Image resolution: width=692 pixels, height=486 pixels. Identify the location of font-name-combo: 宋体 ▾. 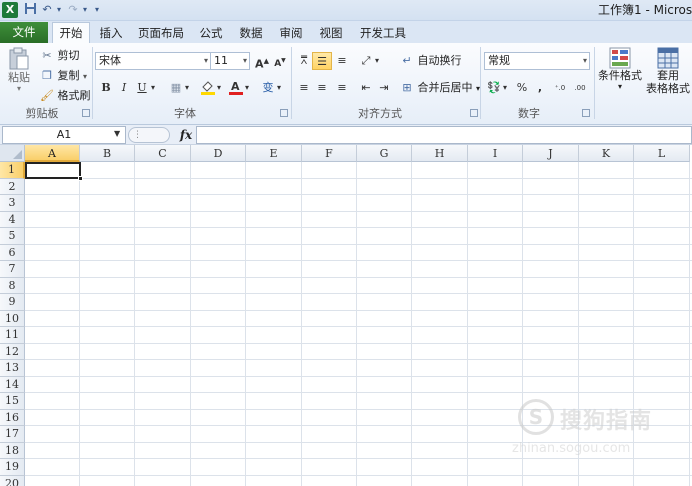
(153, 61).